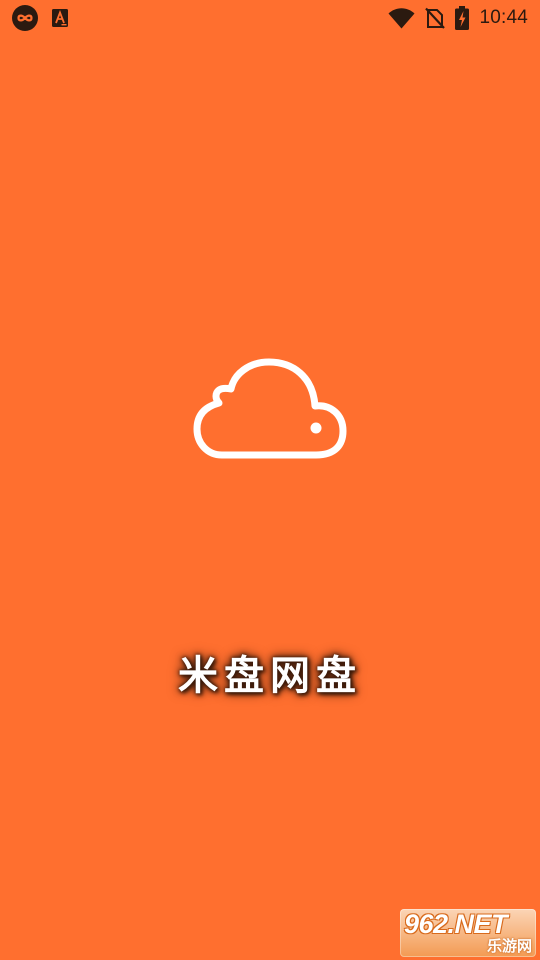  I want to click on site-watermark: 962.NET 乐游网, so click(468, 933).